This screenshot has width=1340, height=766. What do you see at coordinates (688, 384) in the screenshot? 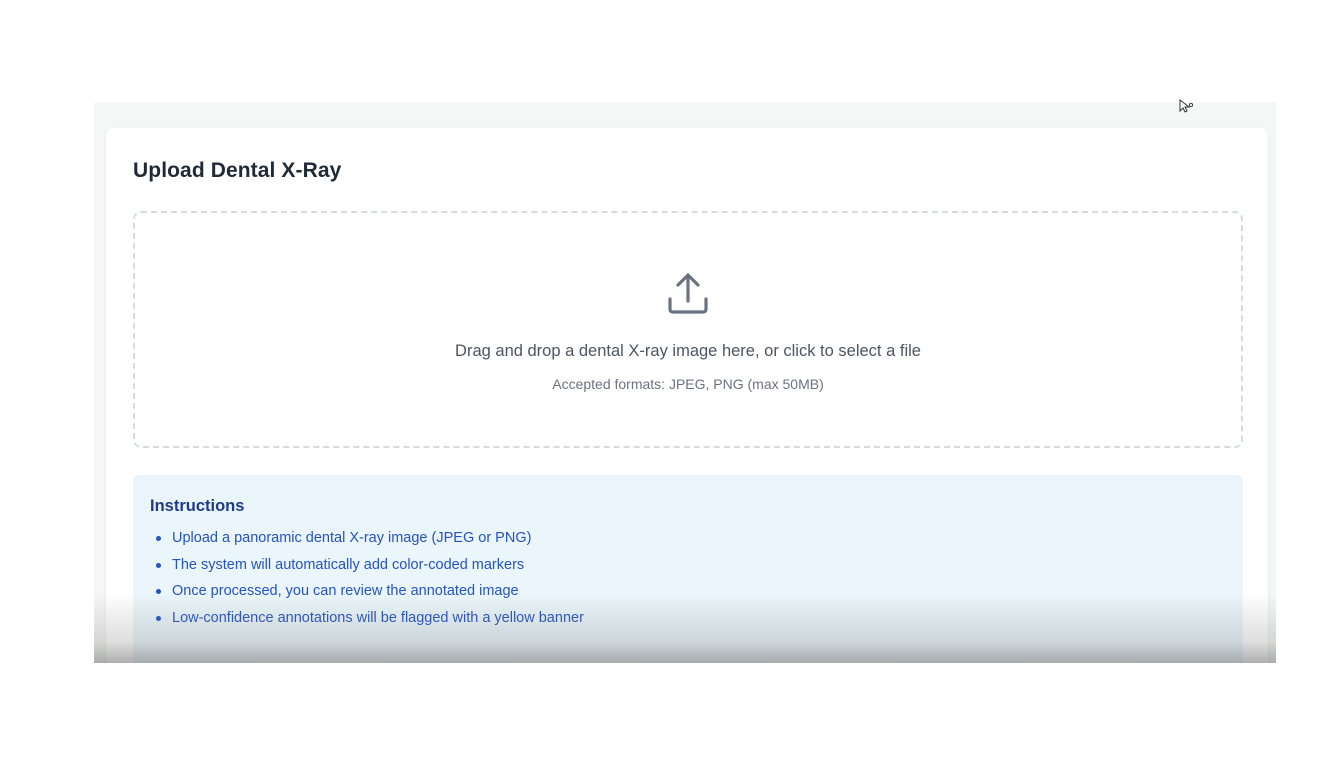
I see `dropzone-formats-text: Accepted formats: JPEG, PNG (max 50MB)` at bounding box center [688, 384].